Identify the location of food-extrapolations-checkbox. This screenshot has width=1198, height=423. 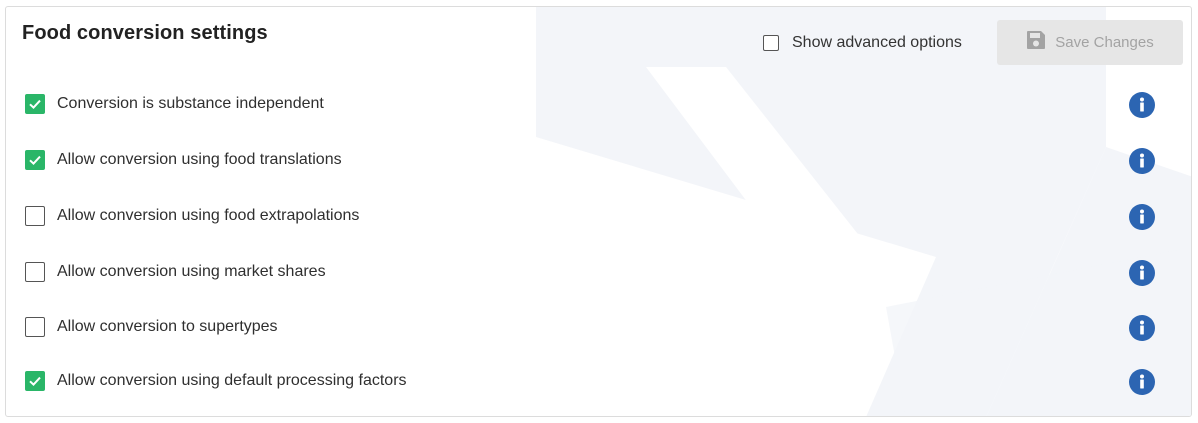
(35, 216).